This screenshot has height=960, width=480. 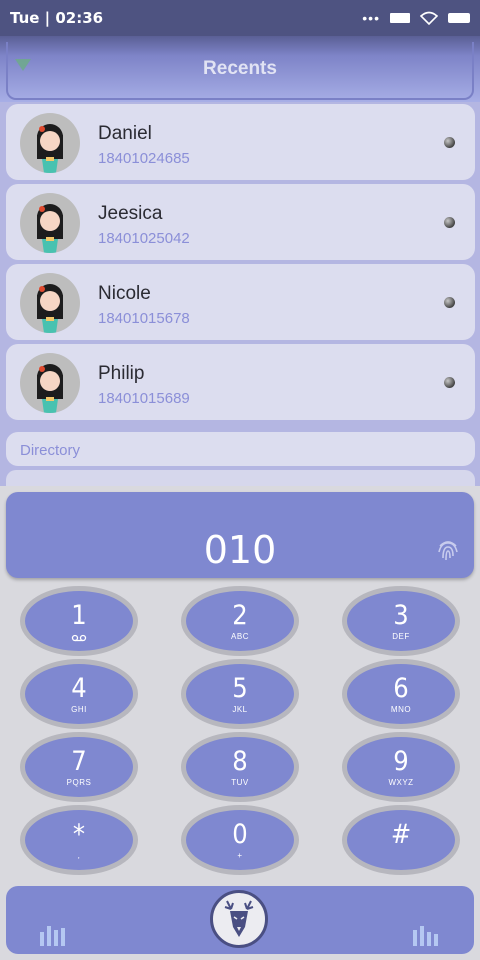 What do you see at coordinates (240, 688) in the screenshot?
I see `key-digit: 5` at bounding box center [240, 688].